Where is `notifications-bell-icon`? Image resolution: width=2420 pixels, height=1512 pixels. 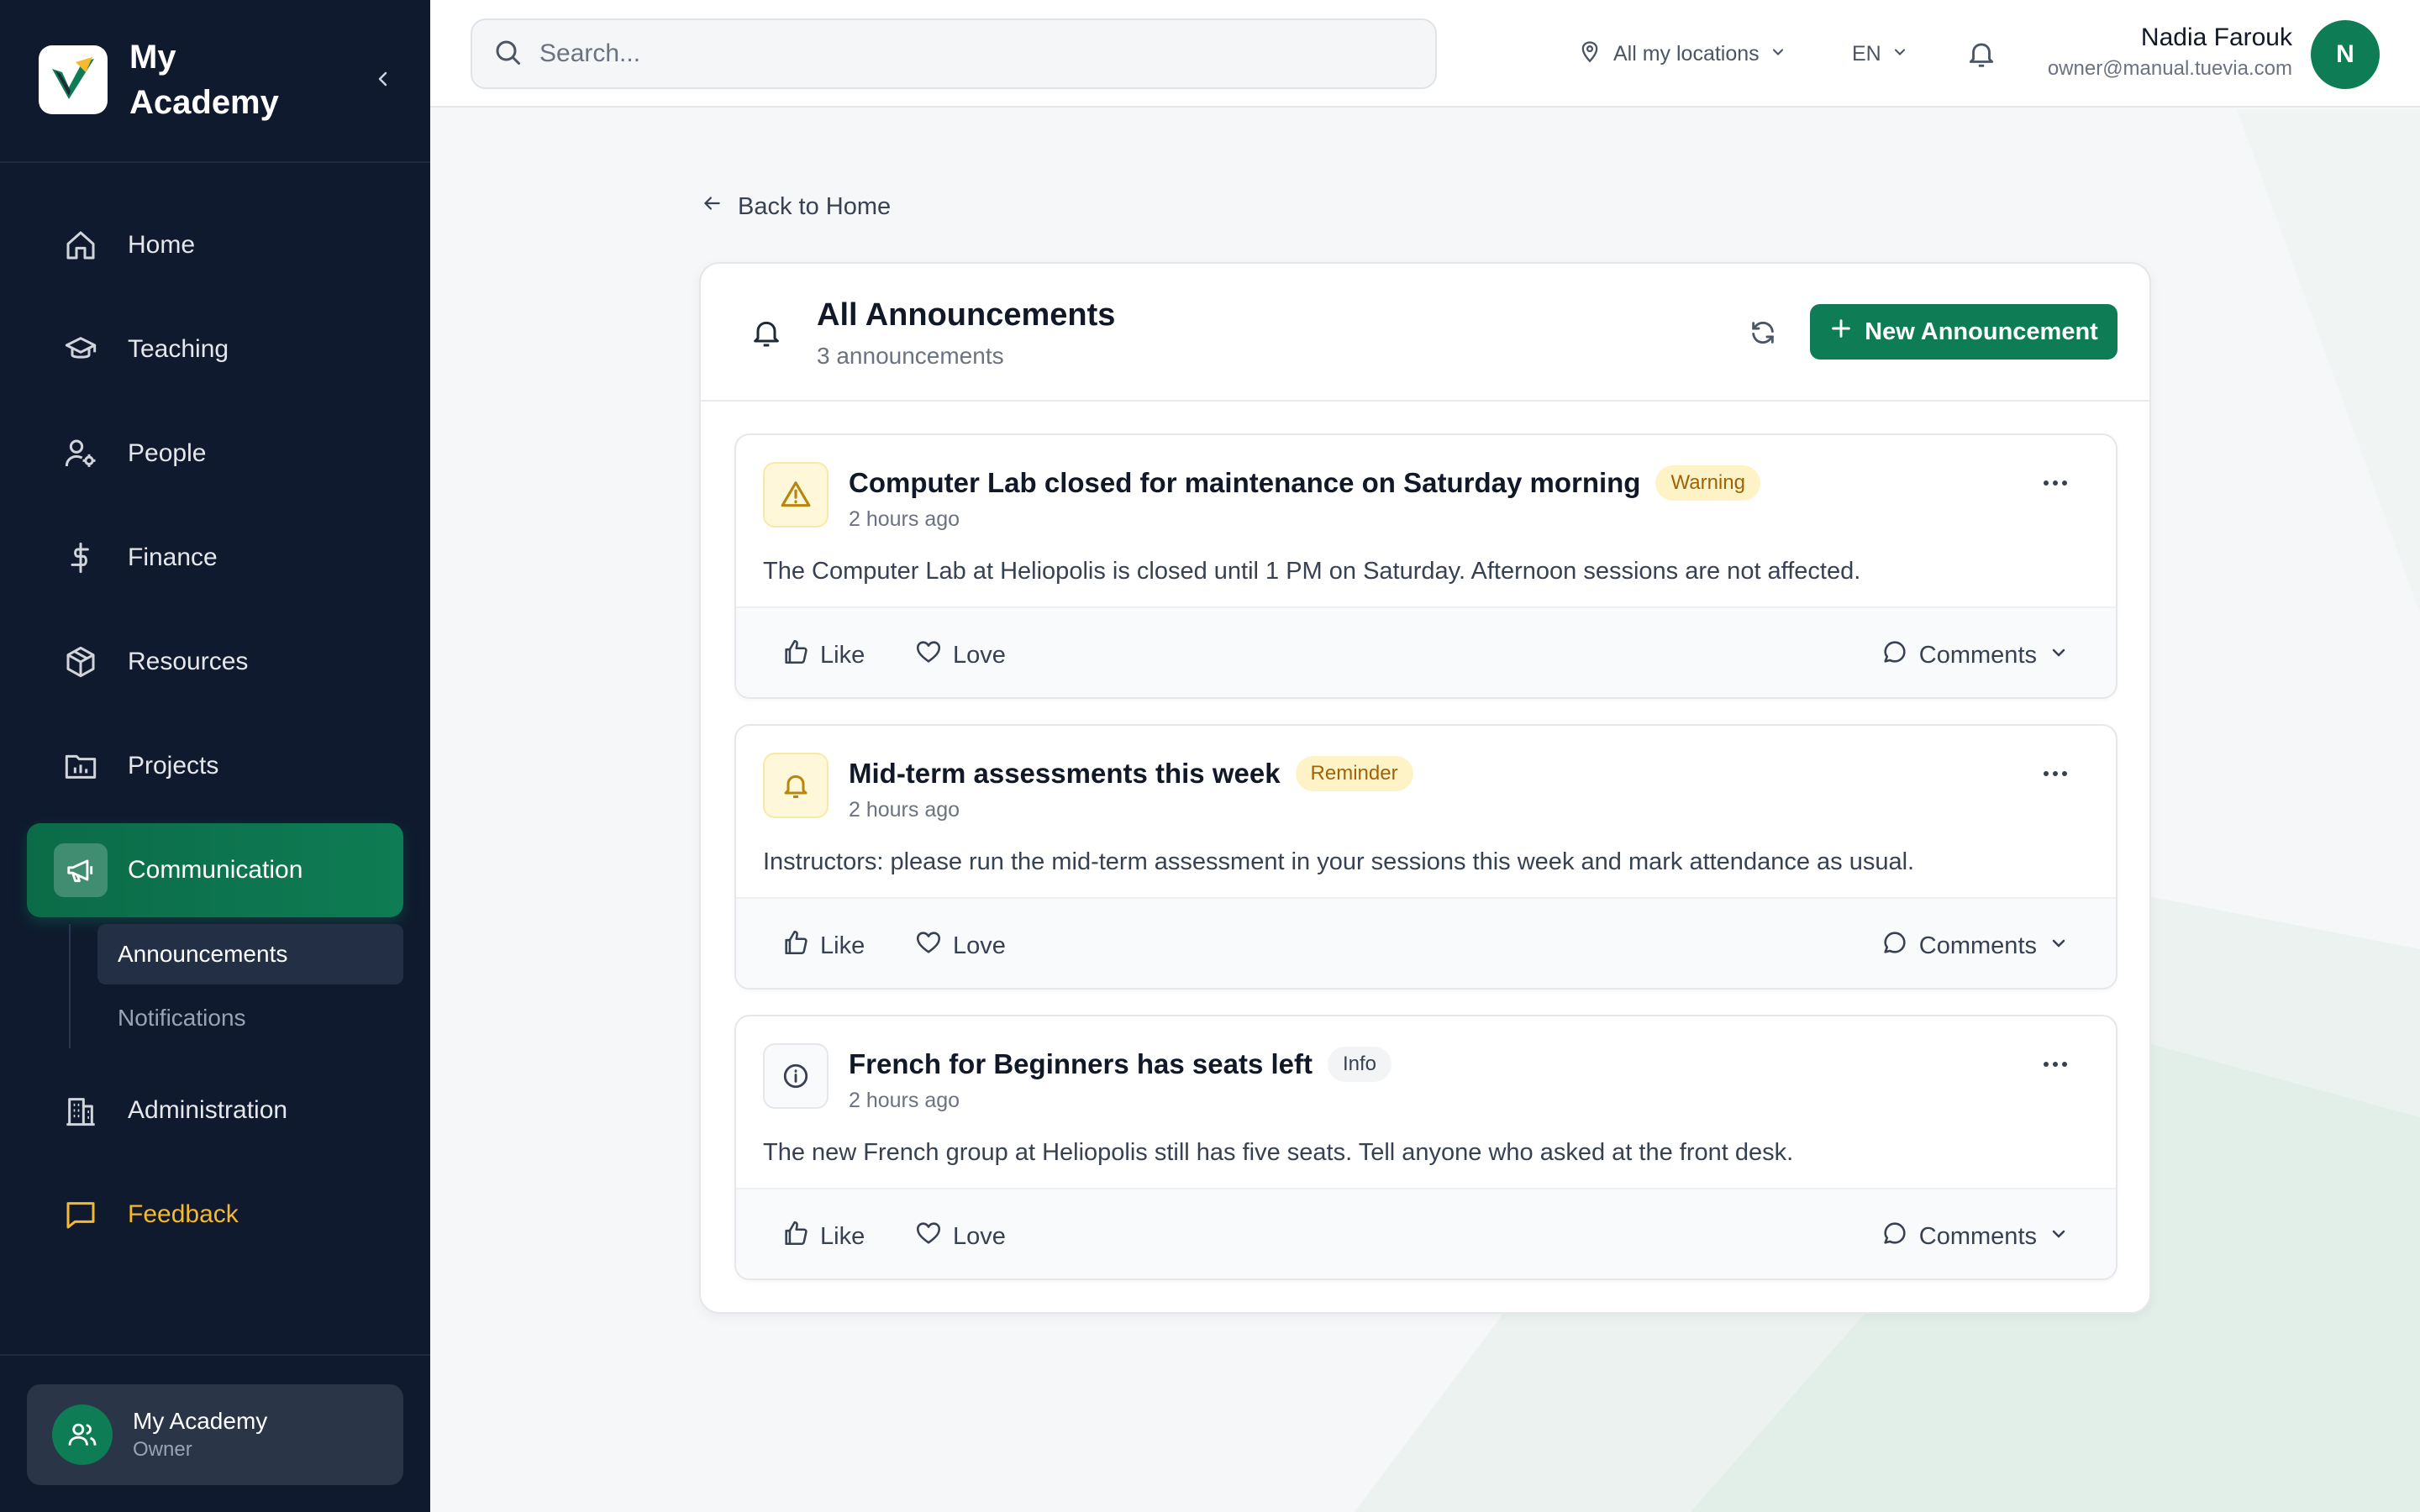
notifications-bell-icon is located at coordinates (1982, 54).